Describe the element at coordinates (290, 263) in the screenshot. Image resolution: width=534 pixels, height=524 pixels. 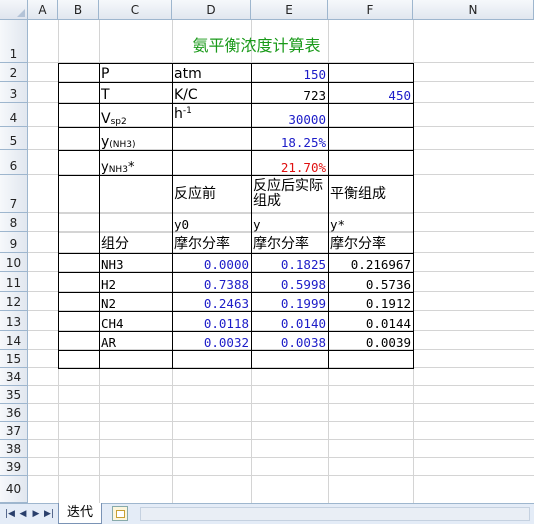
I see `component-y: 0.1825` at that location.